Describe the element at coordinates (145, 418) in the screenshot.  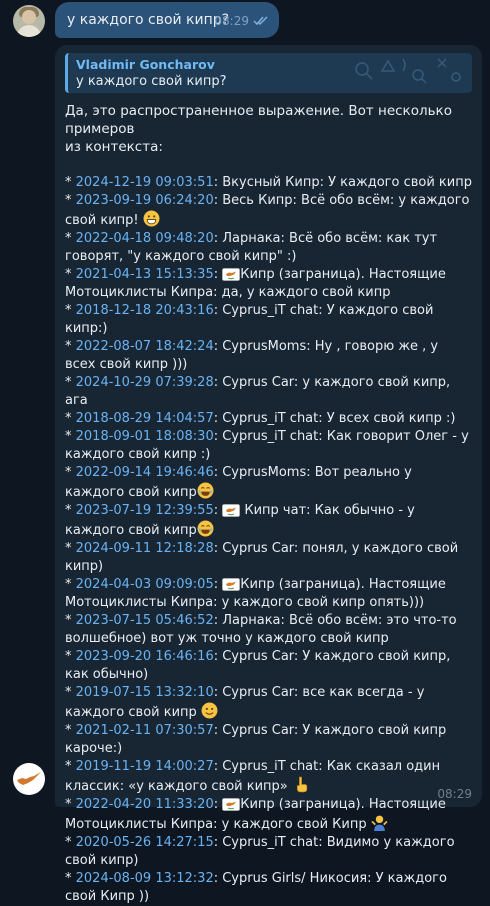
I see `example-timestamp-link: 2018-08-29 14:04:57` at that location.